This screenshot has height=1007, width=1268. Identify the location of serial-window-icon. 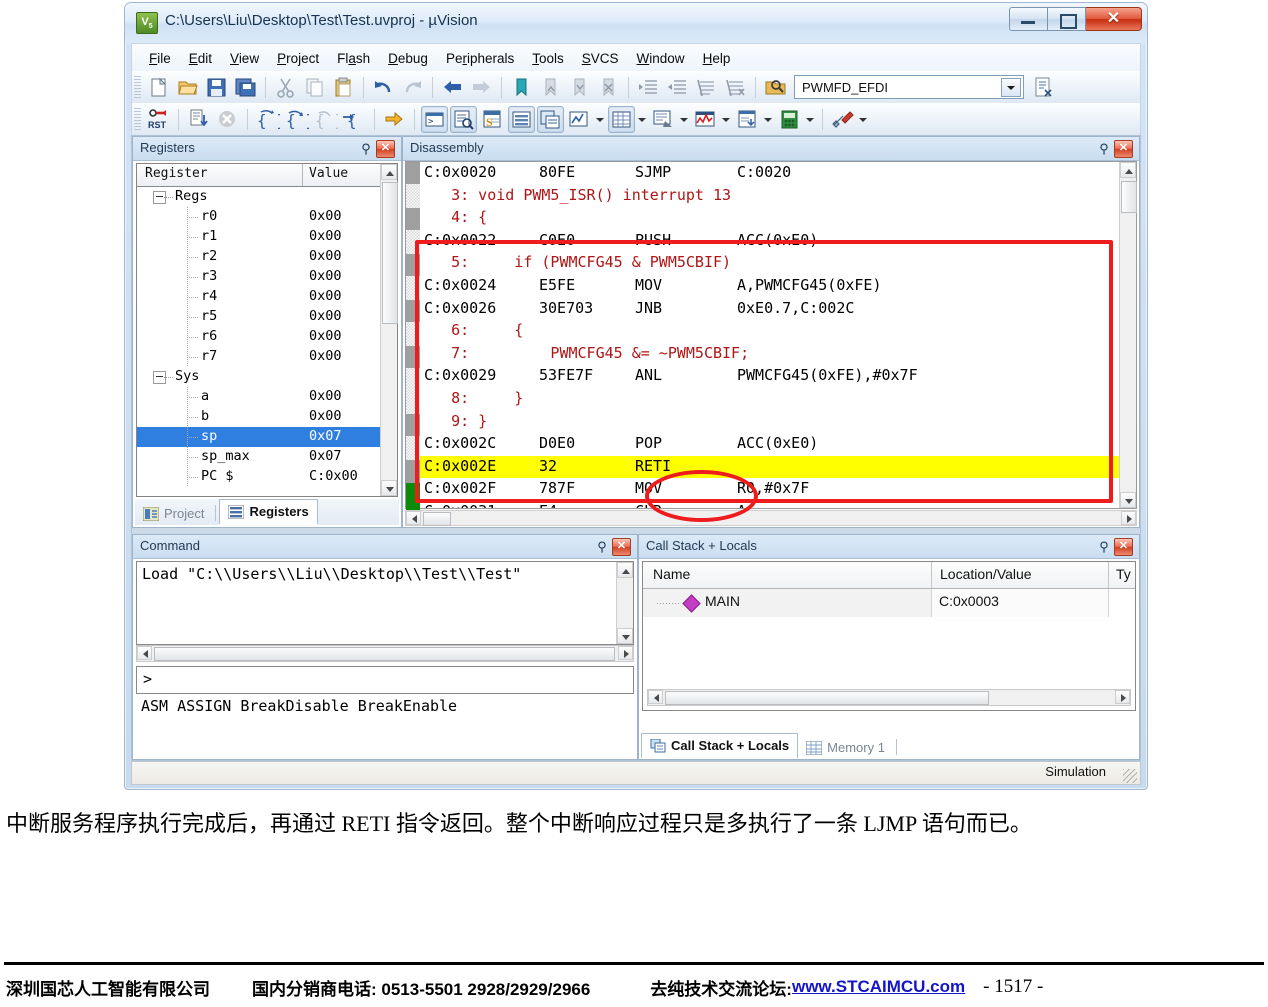
(663, 119).